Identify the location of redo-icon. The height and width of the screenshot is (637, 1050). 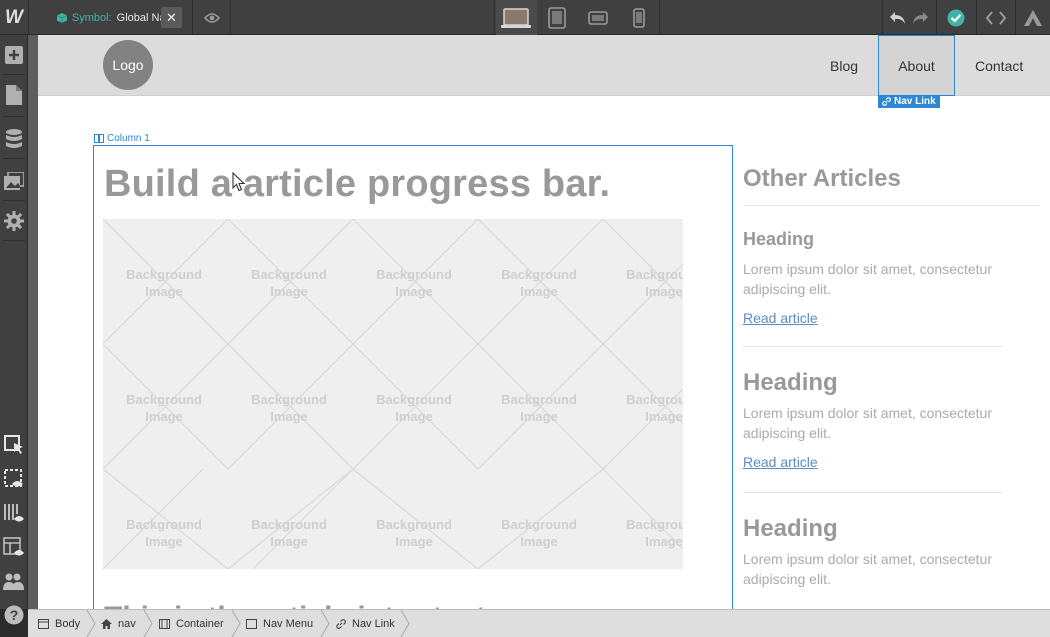
(920, 18).